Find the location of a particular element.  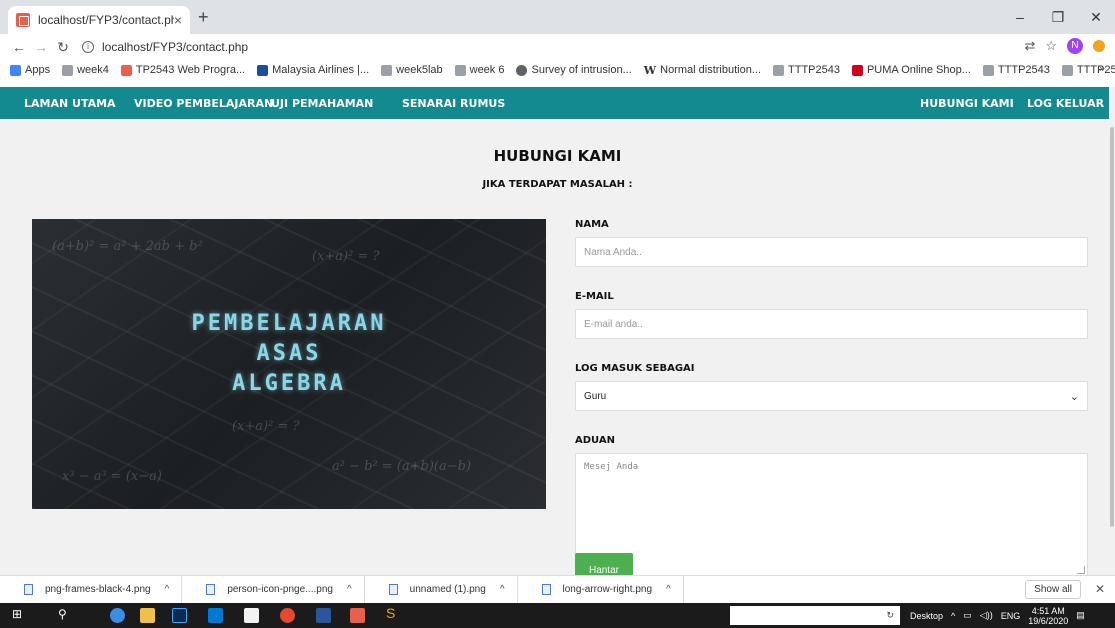

word-icon is located at coordinates (323, 615).